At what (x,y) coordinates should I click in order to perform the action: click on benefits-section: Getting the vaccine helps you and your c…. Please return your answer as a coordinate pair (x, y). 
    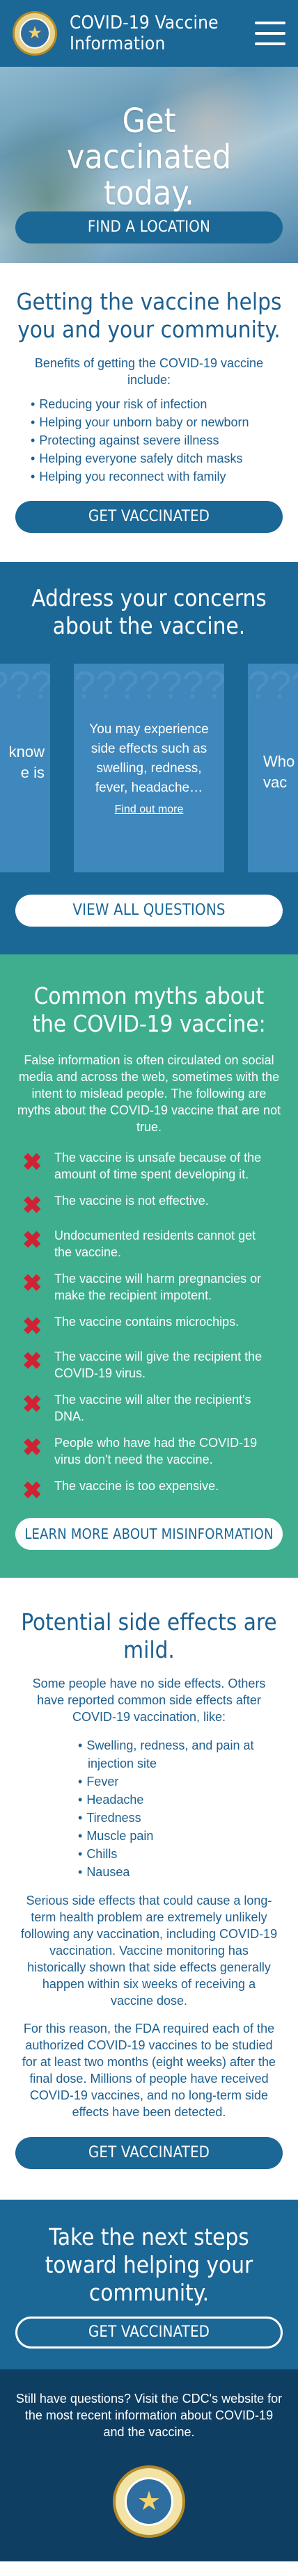
    Looking at the image, I should click on (149, 412).